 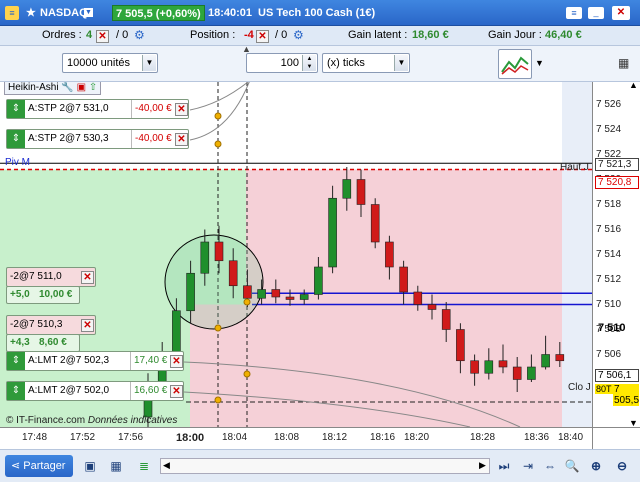 What do you see at coordinates (550, 466) in the screenshot?
I see `fit-screen-icon: ⇔` at bounding box center [550, 466].